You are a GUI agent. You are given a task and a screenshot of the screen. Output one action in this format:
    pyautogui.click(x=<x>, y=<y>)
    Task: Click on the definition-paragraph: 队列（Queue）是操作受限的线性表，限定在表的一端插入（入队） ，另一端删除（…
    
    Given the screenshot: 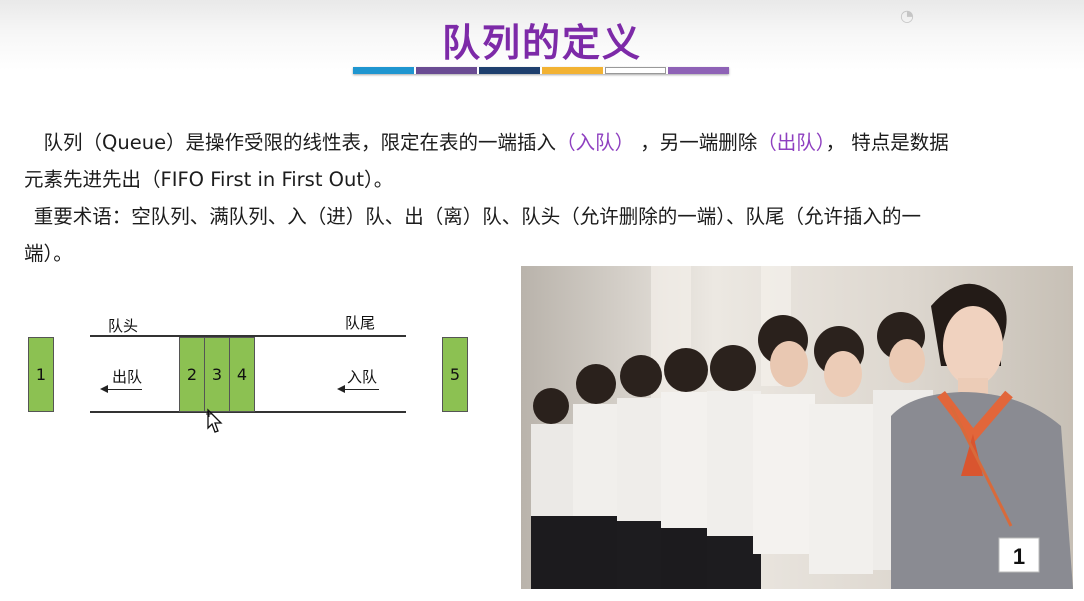 What is the action you would take?
    pyautogui.click(x=529, y=161)
    